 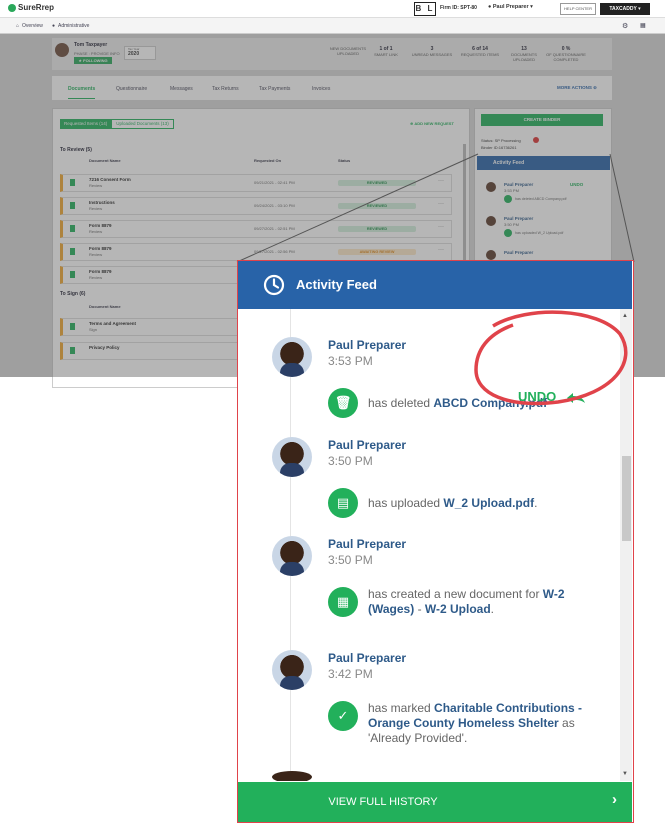 What do you see at coordinates (343, 716) in the screenshot?
I see `checkmark-icon: ✓` at bounding box center [343, 716].